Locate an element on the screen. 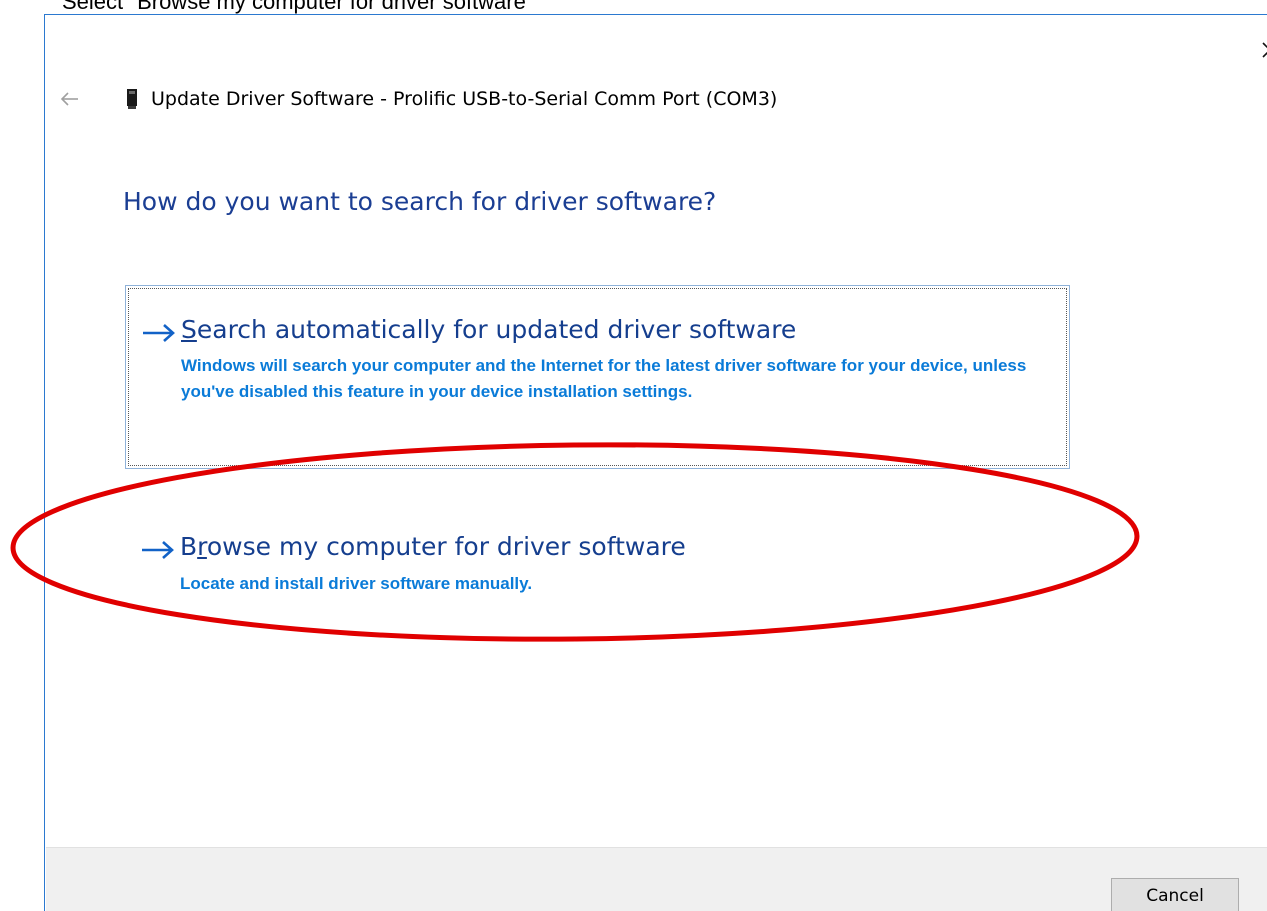  close-icon is located at coordinates (1264, 50).